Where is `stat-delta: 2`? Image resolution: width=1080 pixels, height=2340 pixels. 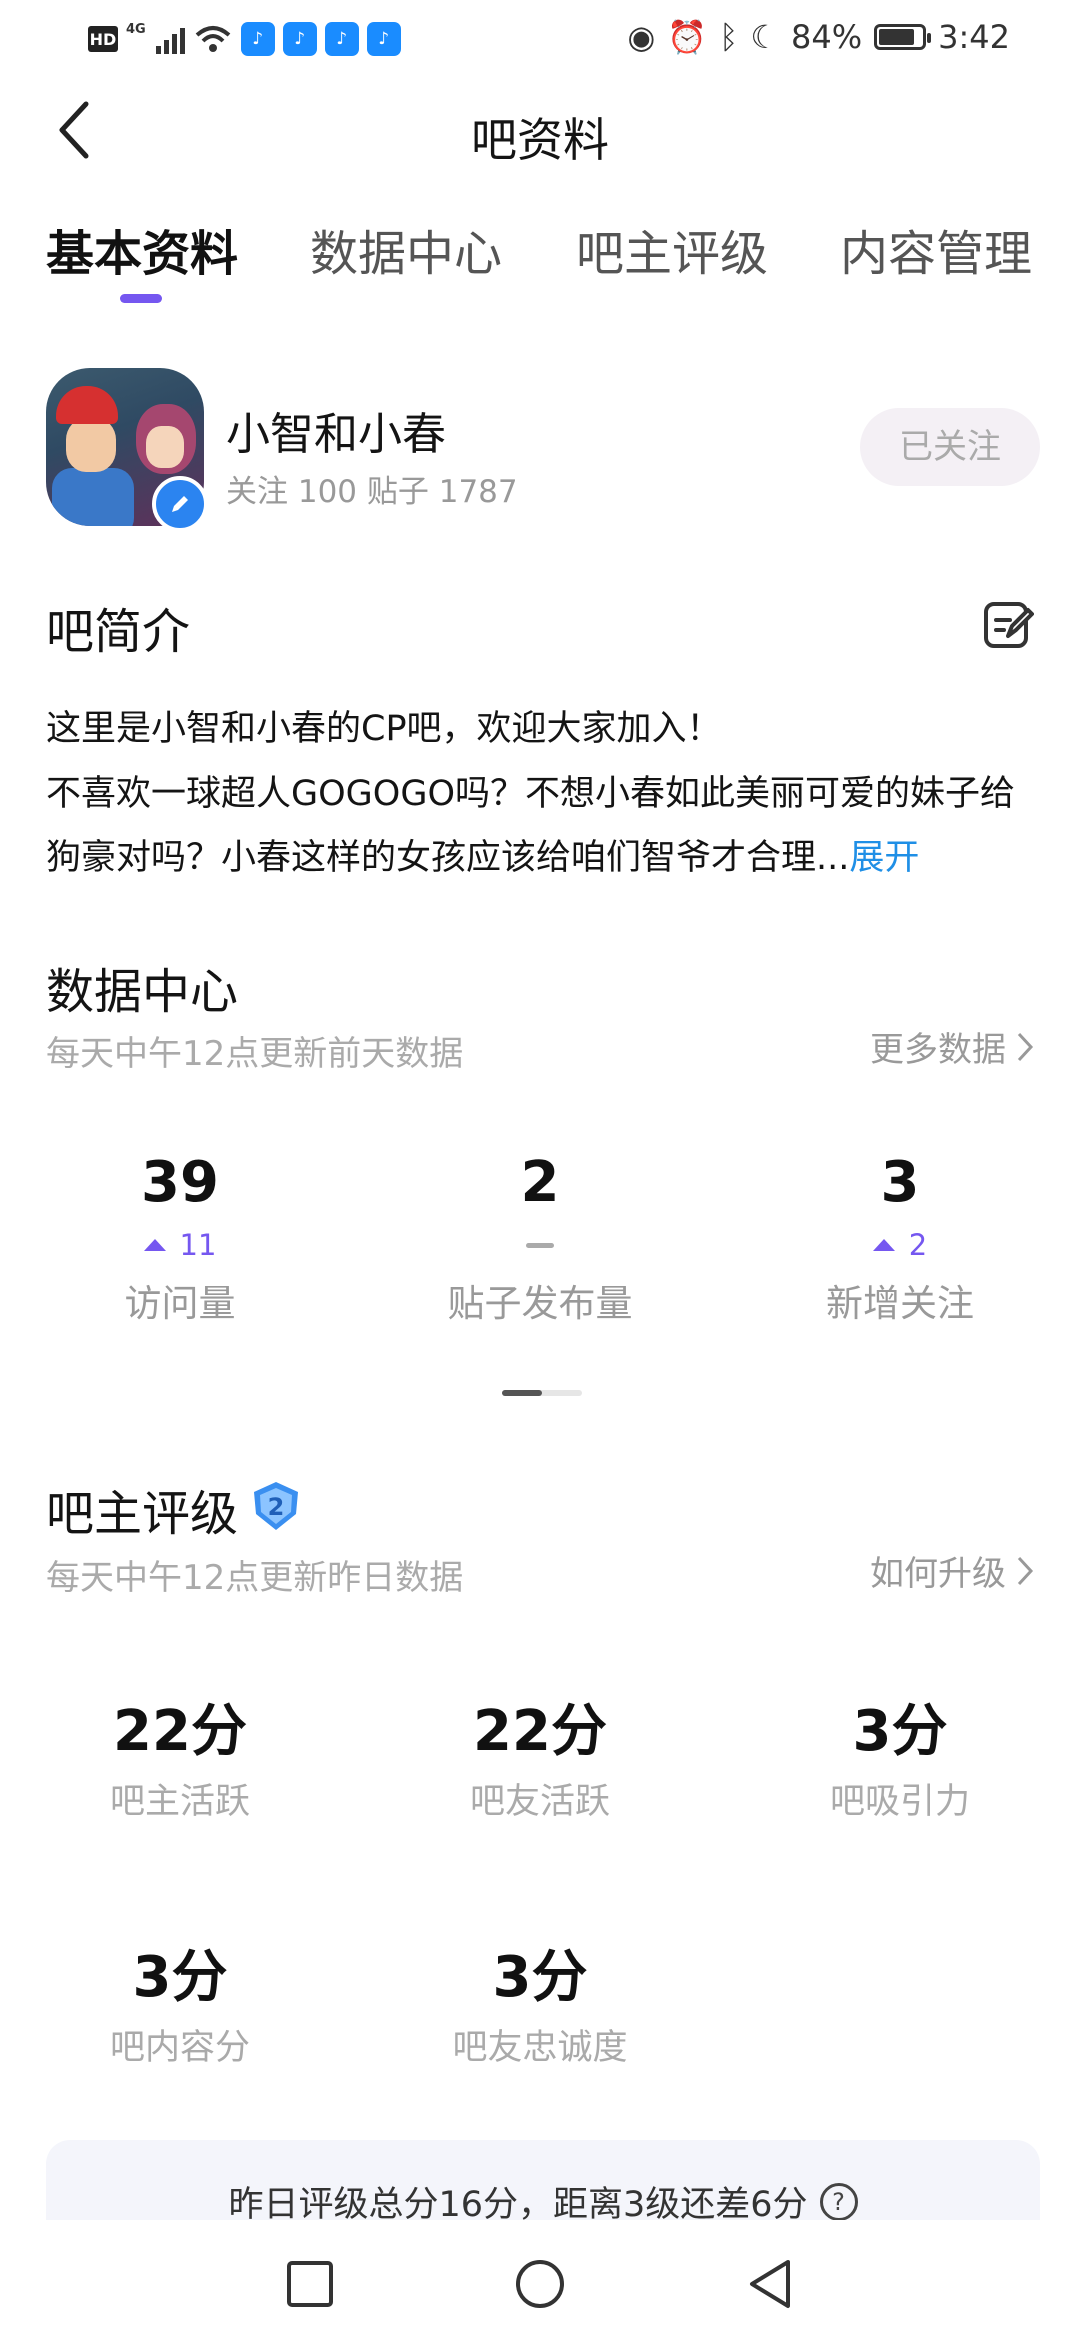 stat-delta: 2 is located at coordinates (900, 1245).